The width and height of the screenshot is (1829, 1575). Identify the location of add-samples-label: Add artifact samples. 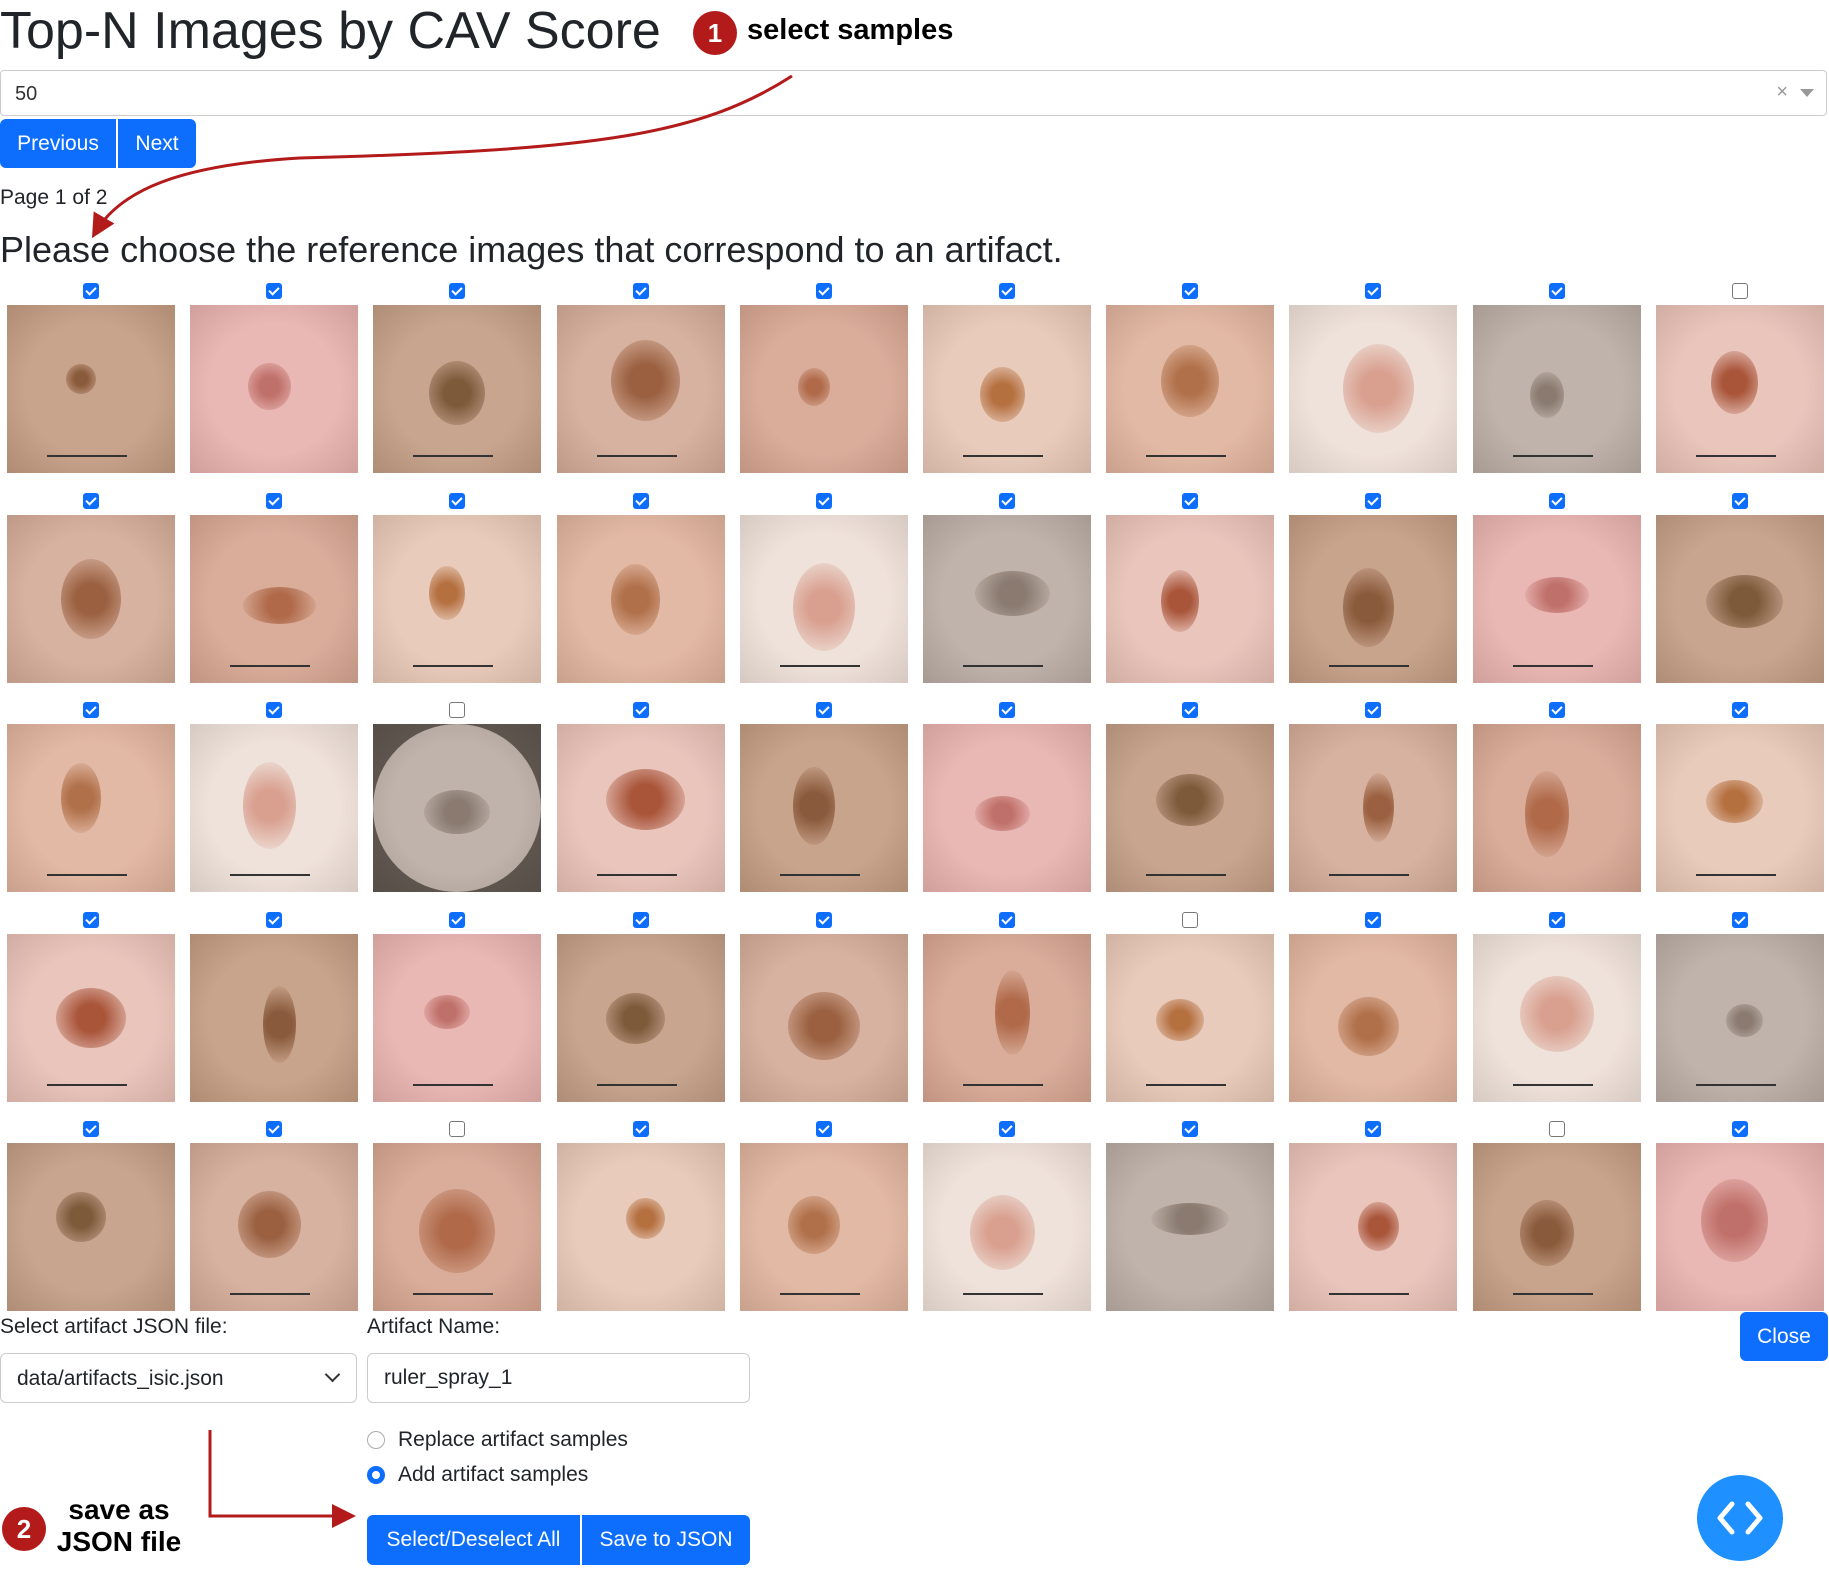
(493, 1474).